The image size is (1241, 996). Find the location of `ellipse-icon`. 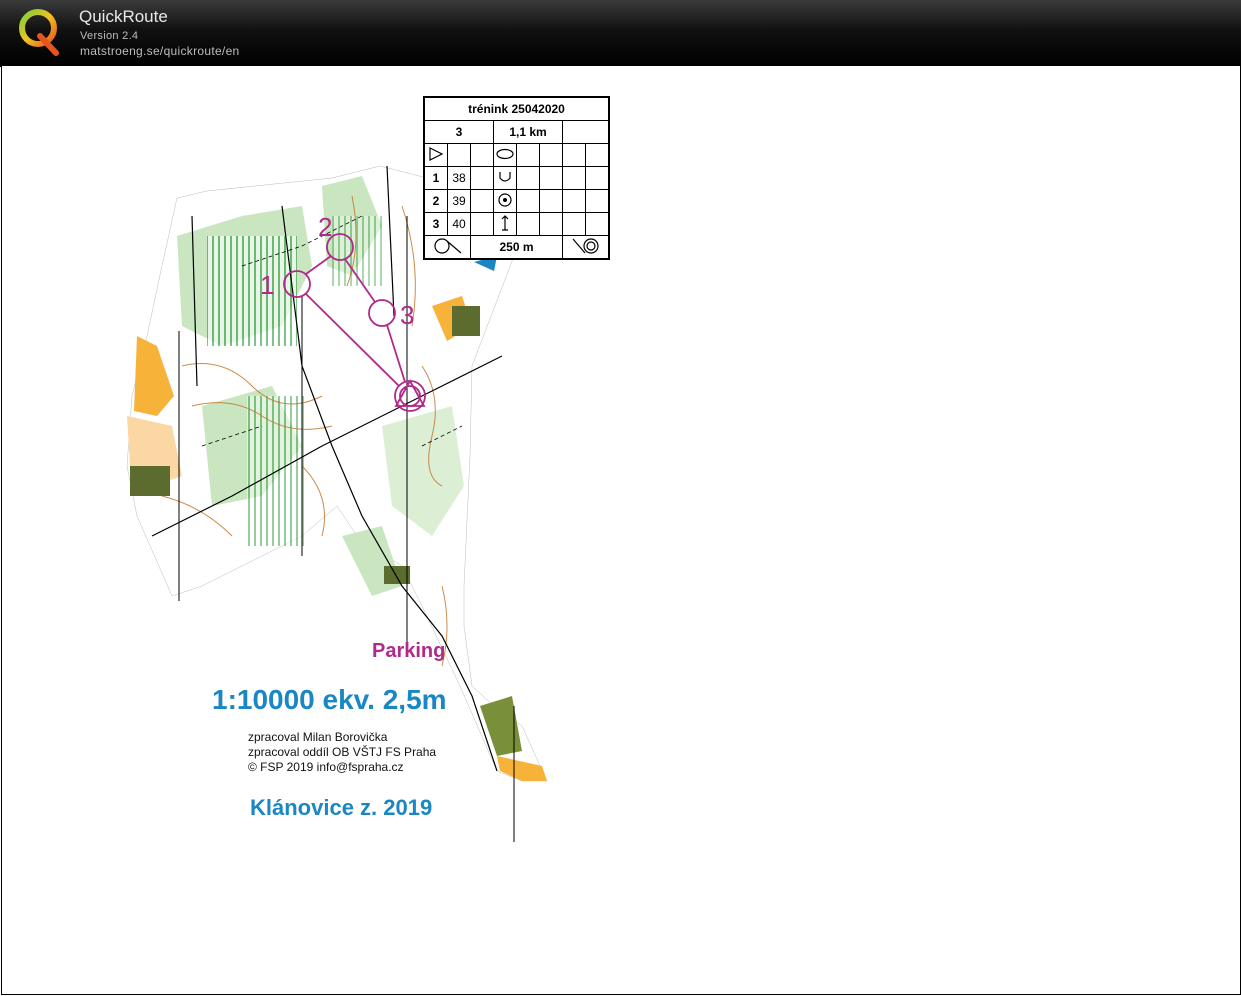

ellipse-icon is located at coordinates (505, 155).